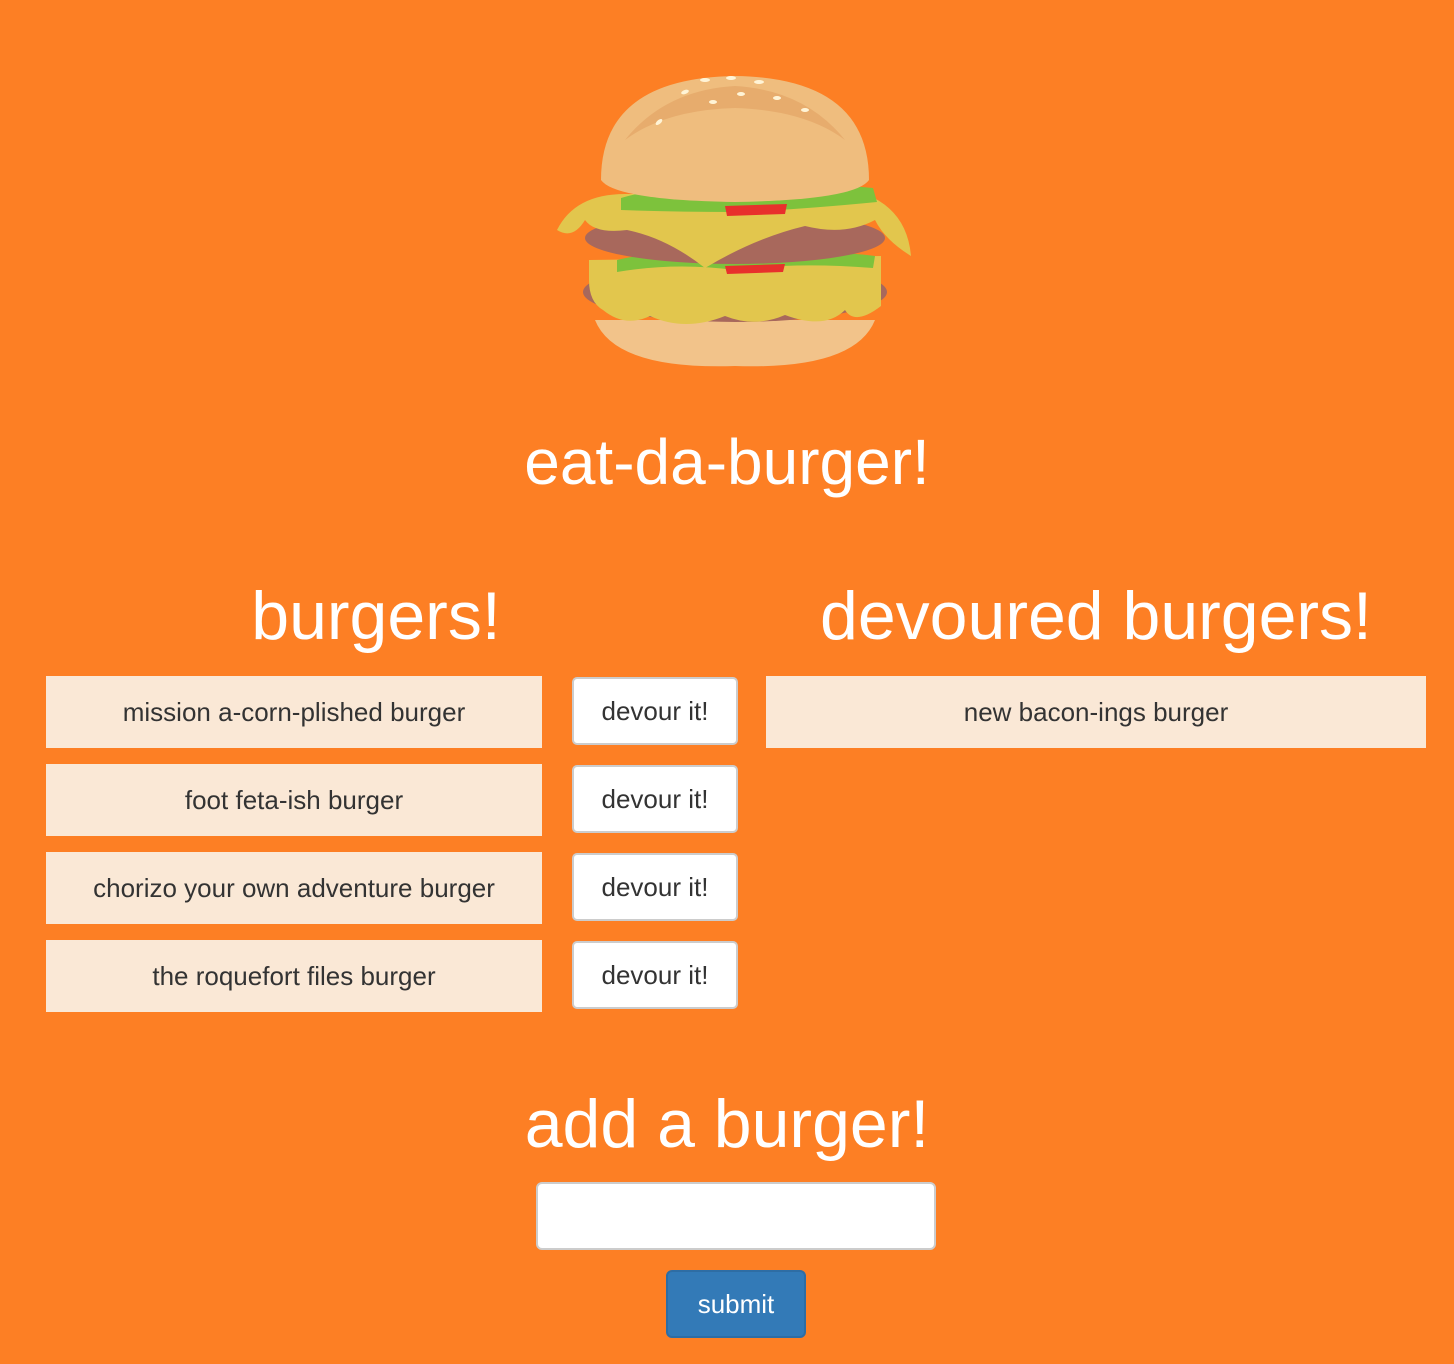  Describe the element at coordinates (1096, 712) in the screenshot. I see `devoured-burger-item: new bacon-ings burger` at that location.